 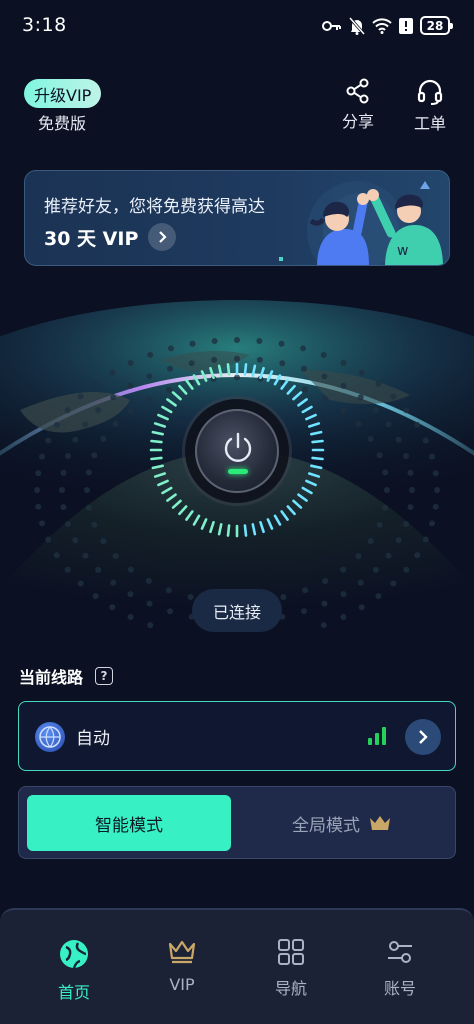 What do you see at coordinates (357, 25) in the screenshot?
I see `mute-bell-icon` at bounding box center [357, 25].